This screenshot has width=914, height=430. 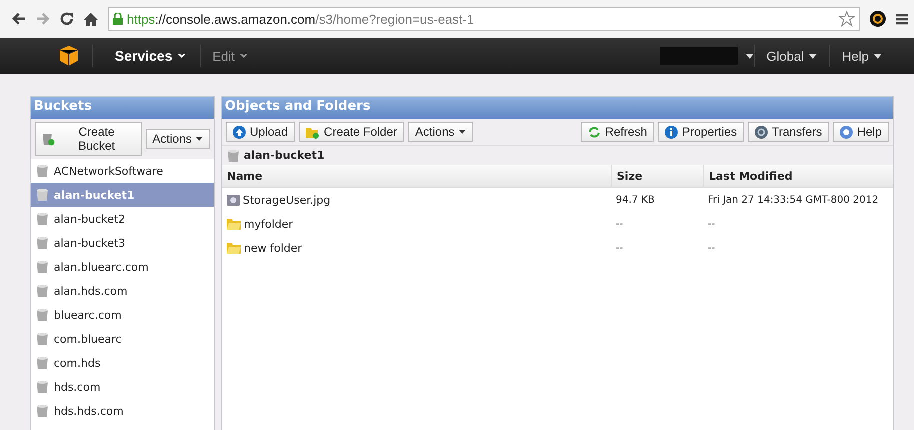 I want to click on upload-button: Upload, so click(x=261, y=132).